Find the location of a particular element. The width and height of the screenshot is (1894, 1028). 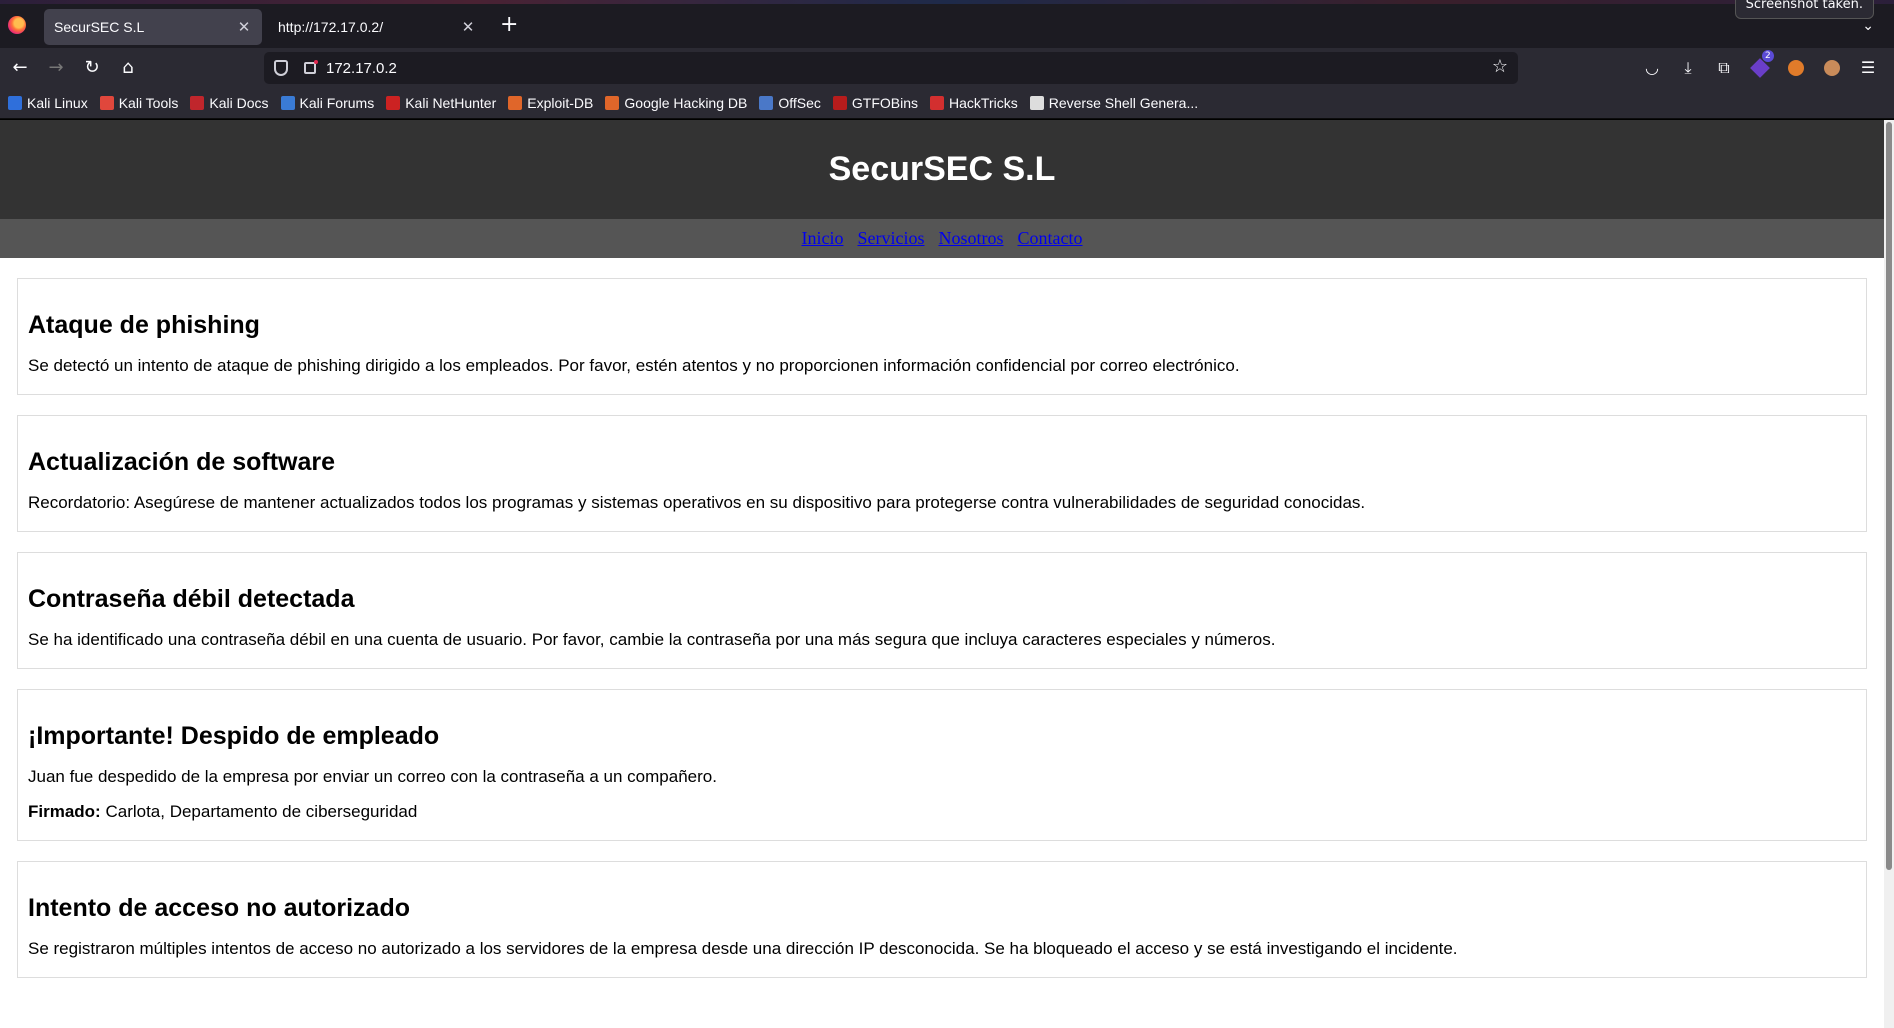

bookmark-label: Exploit-DB is located at coordinates (560, 103).